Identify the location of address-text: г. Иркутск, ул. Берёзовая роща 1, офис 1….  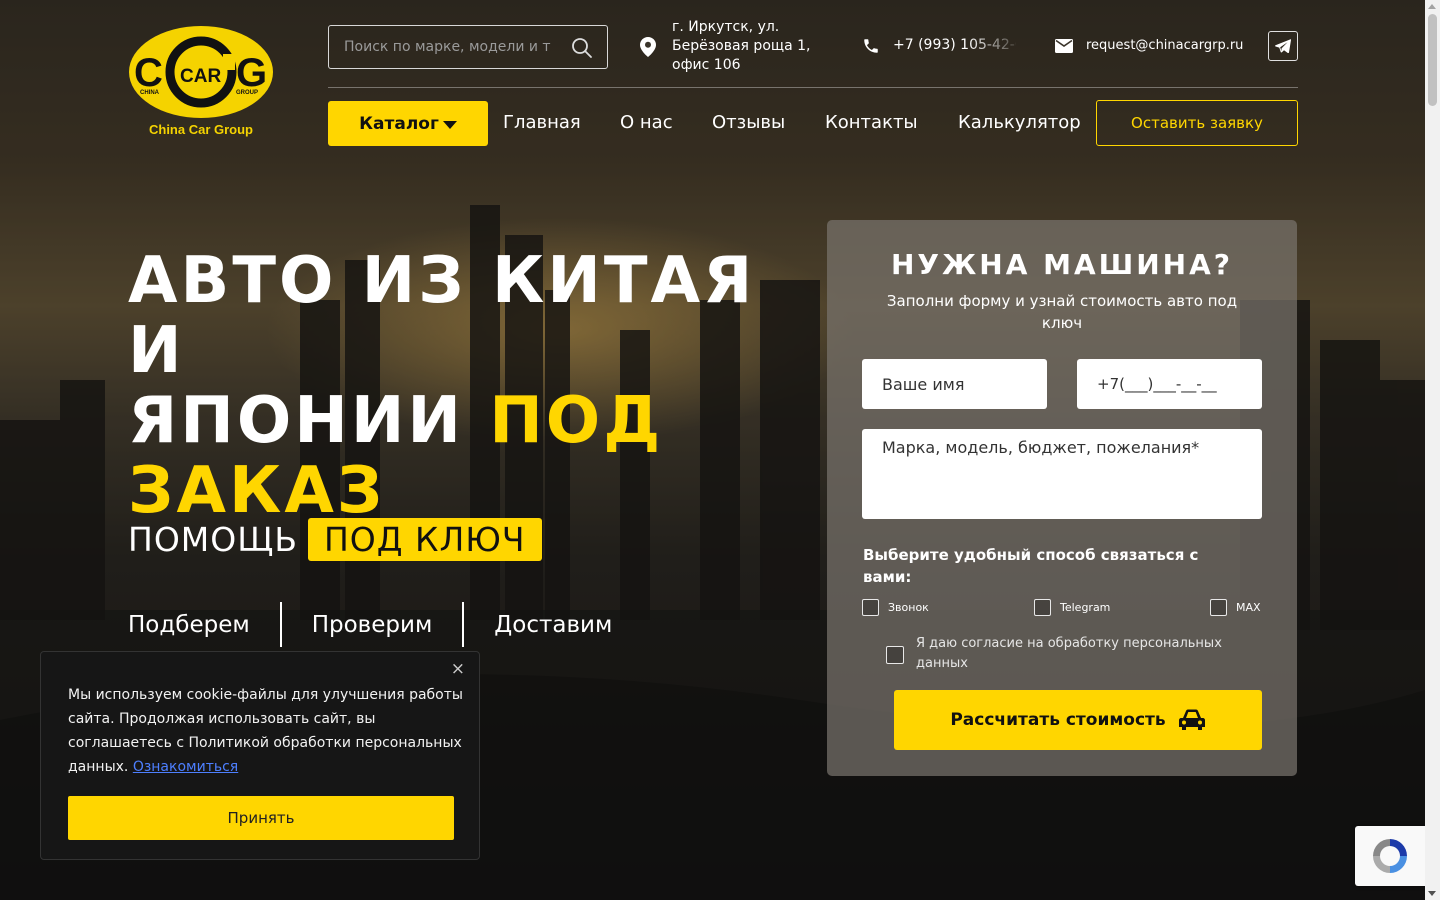
(757, 46).